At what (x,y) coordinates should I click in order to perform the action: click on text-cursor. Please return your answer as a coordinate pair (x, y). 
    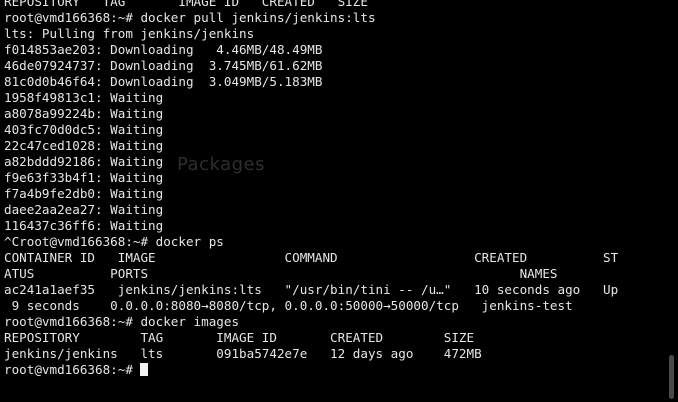
    Looking at the image, I should click on (144, 369).